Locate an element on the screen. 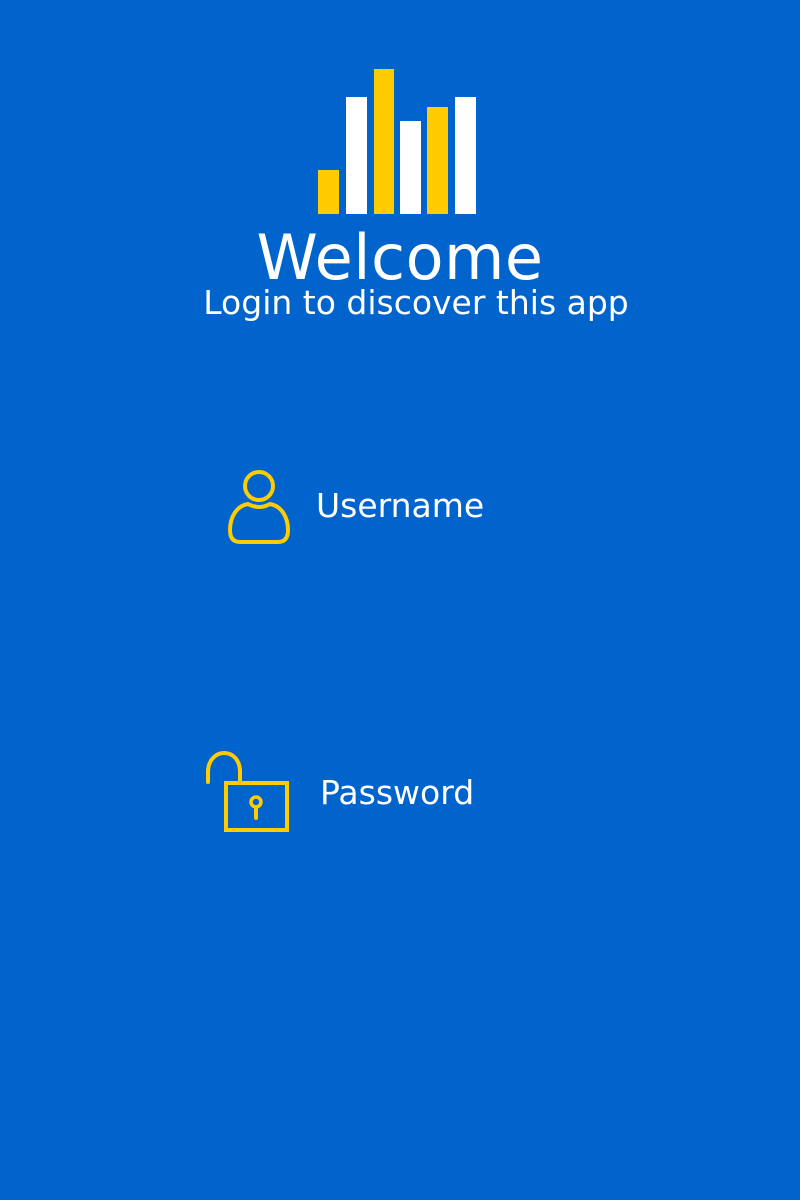  user-icon is located at coordinates (259, 507).